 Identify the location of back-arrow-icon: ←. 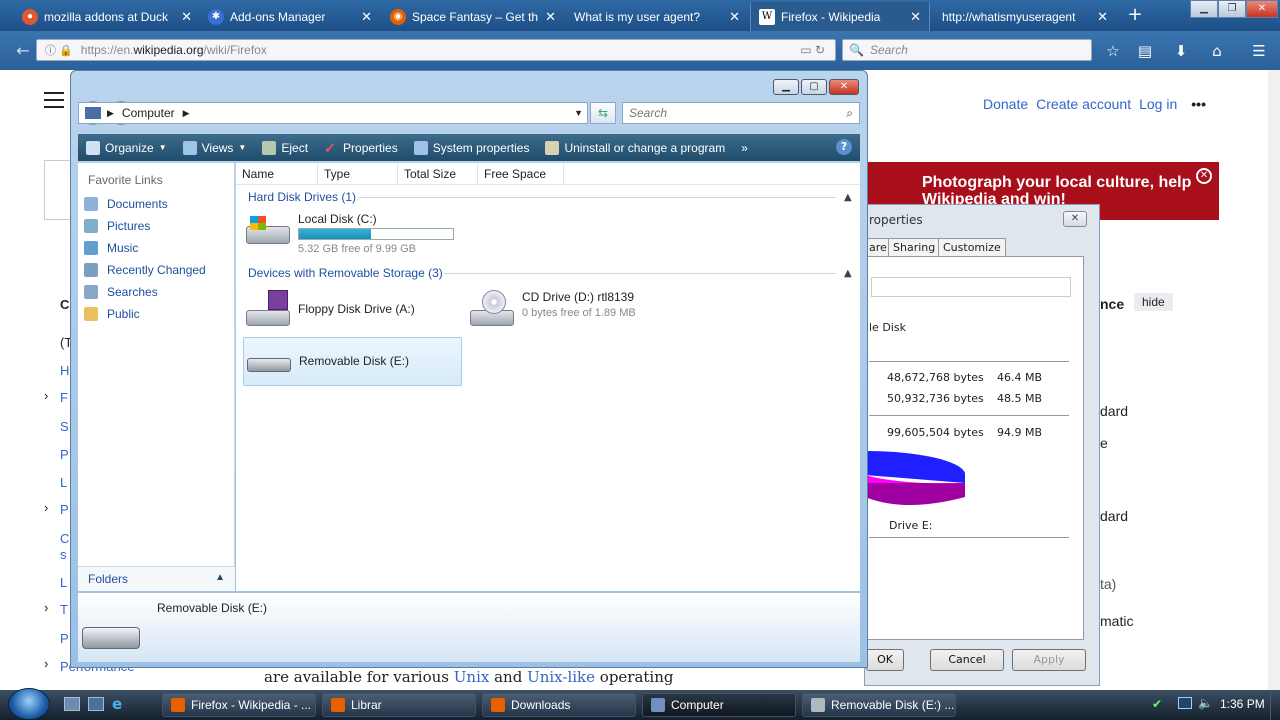
(23, 51).